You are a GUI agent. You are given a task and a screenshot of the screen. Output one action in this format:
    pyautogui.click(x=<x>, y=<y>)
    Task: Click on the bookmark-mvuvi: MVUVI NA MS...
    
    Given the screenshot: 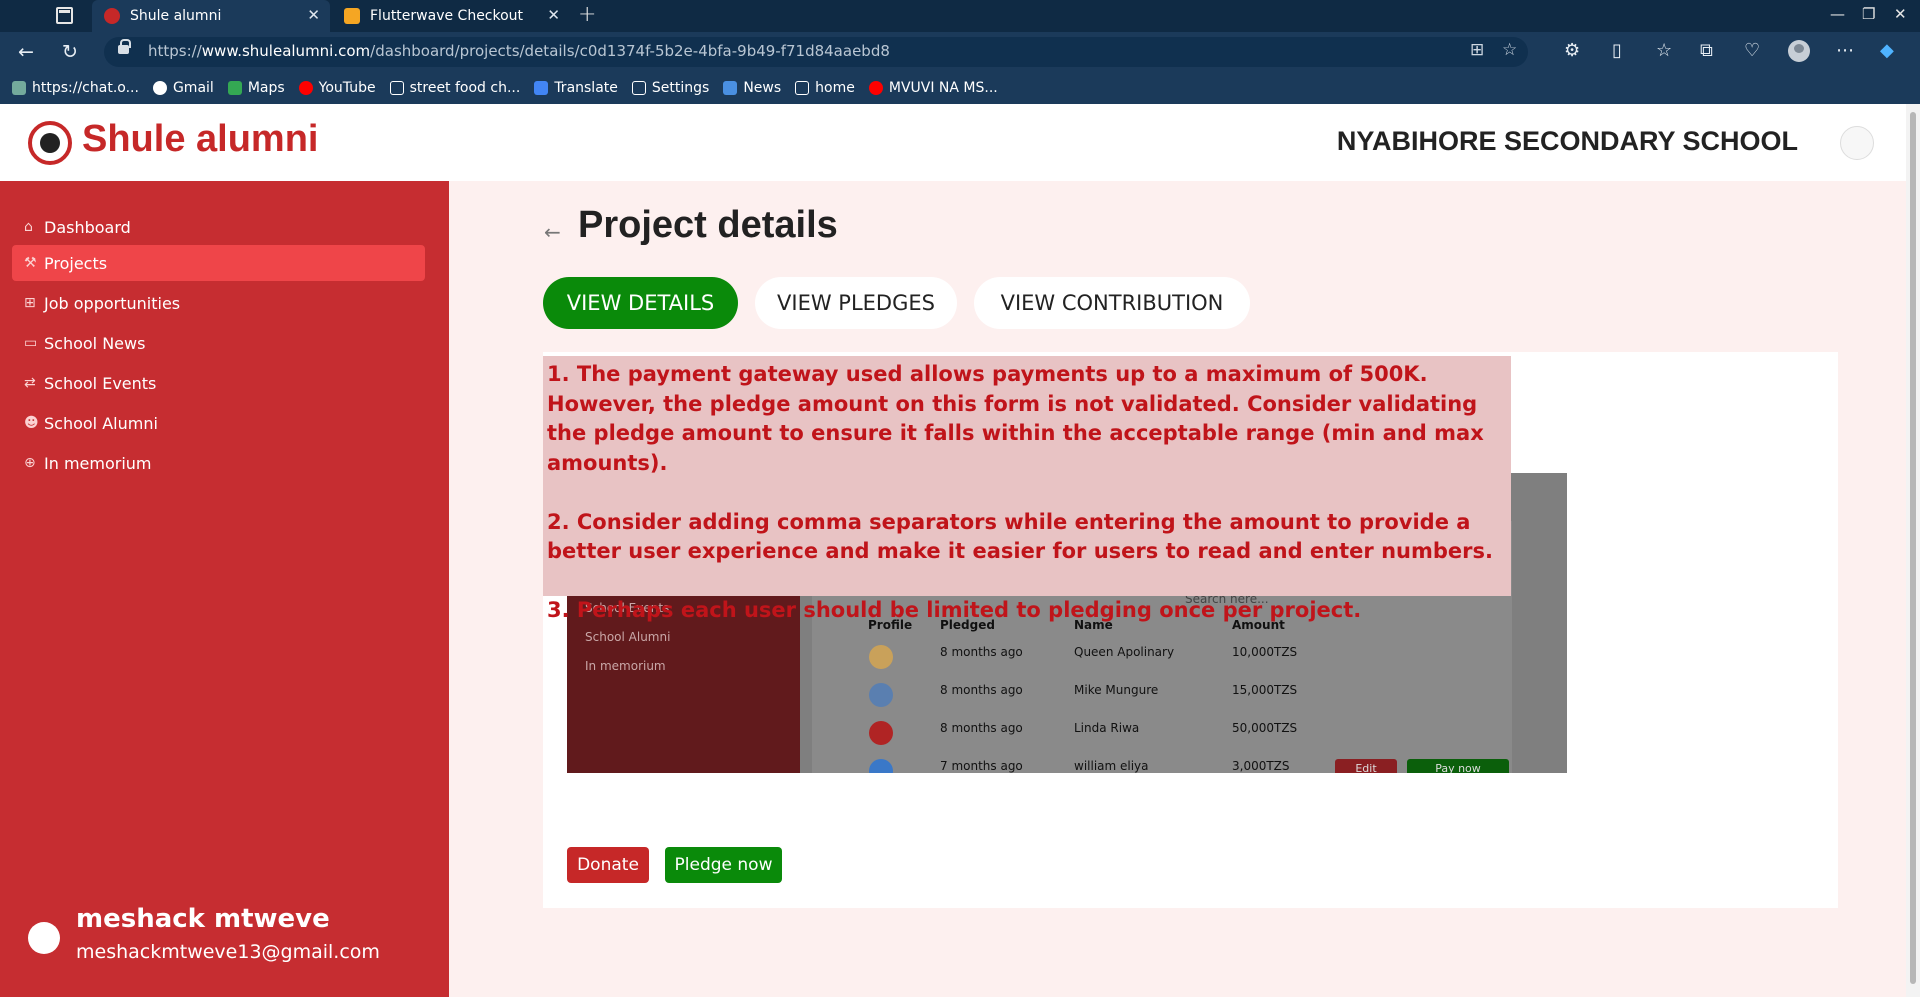 What is the action you would take?
    pyautogui.click(x=933, y=88)
    